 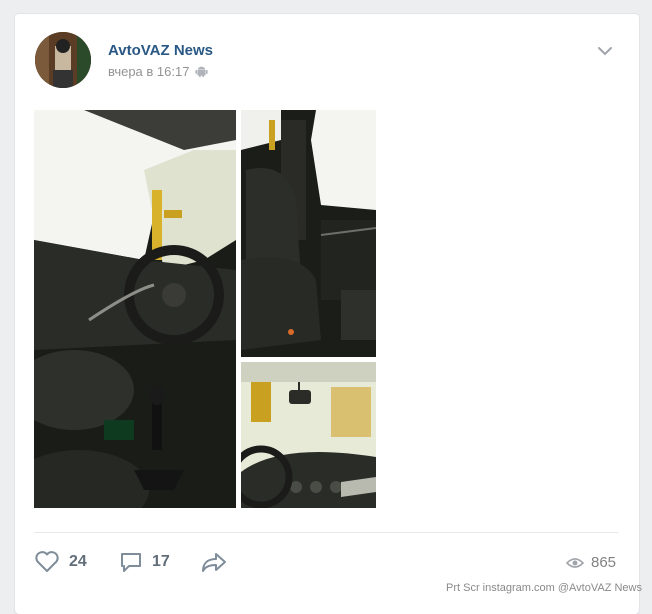 I want to click on avatar, so click(x=63, y=60).